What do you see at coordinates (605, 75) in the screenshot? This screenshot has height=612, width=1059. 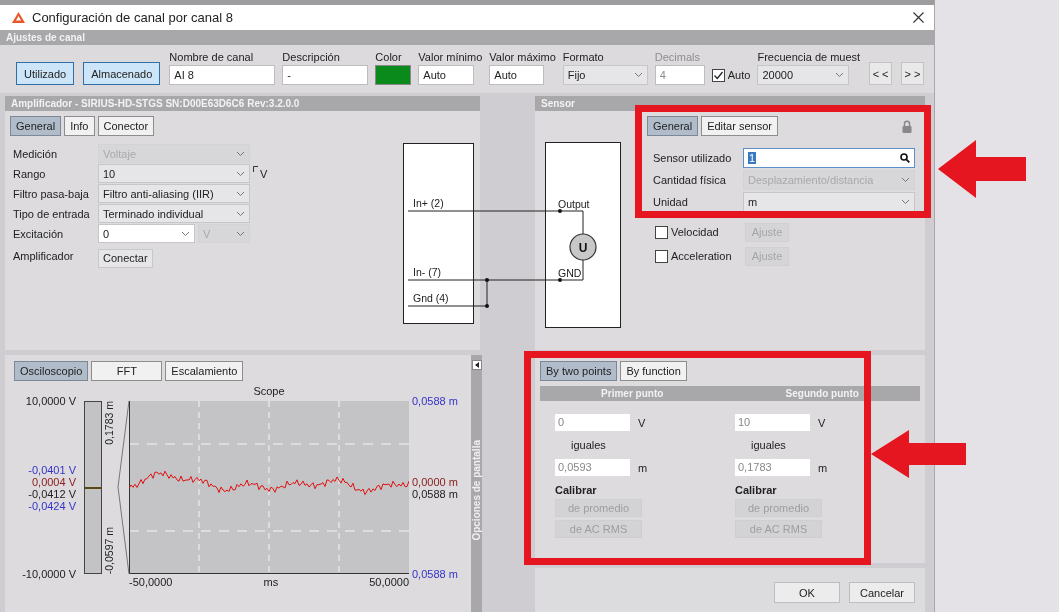 I see `dropdown: Fijo` at bounding box center [605, 75].